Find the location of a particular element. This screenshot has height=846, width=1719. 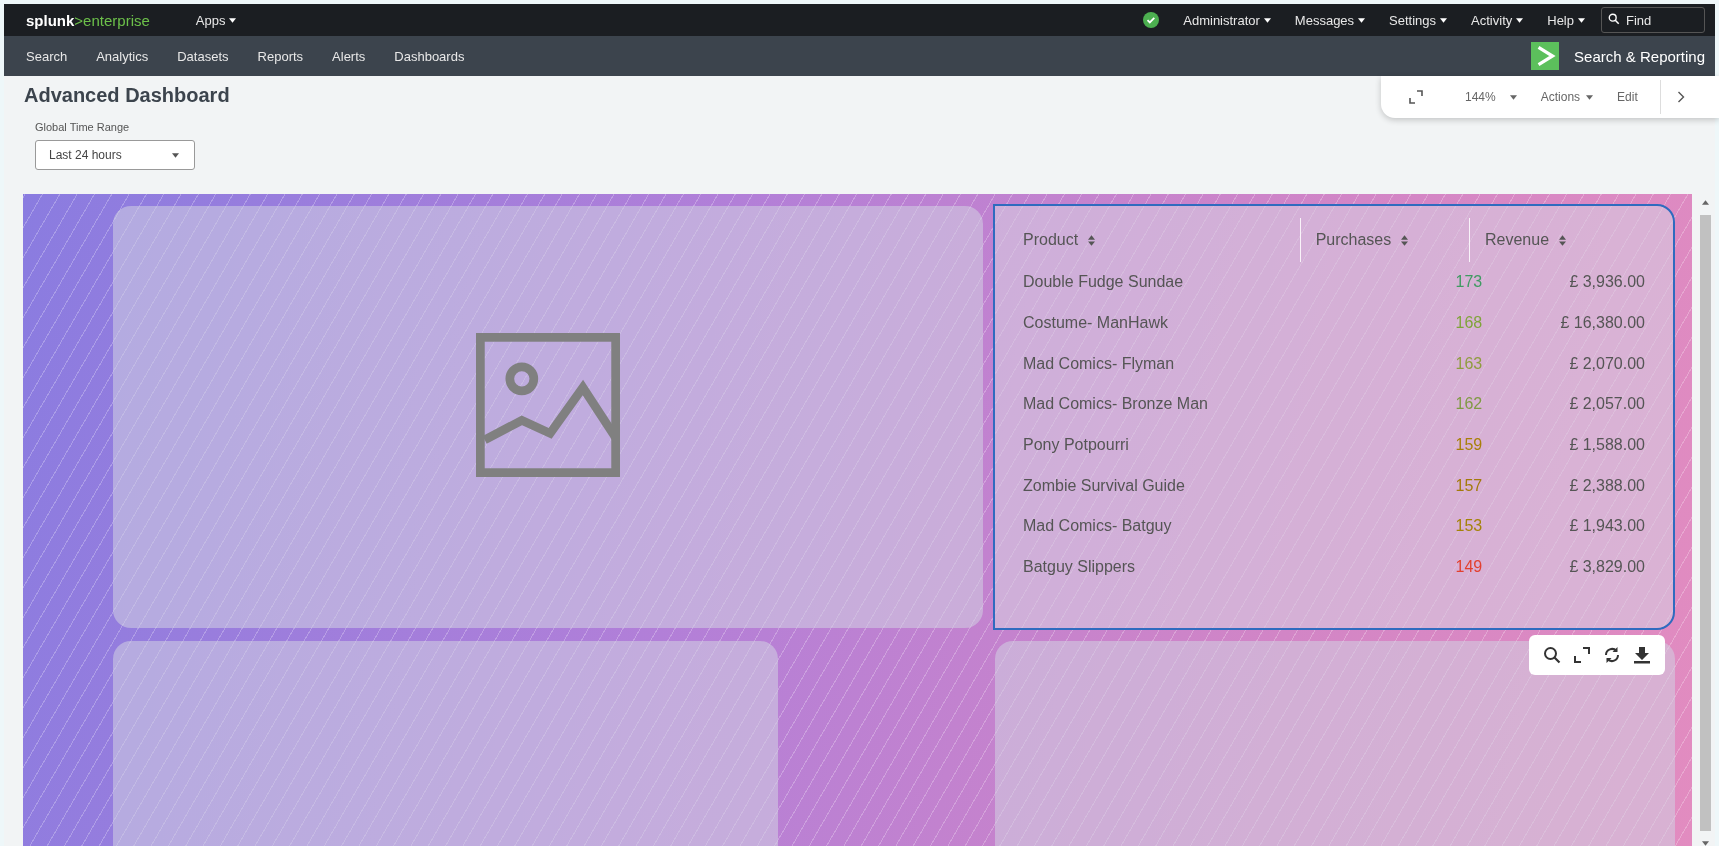

search-field: Find is located at coordinates (1653, 20).